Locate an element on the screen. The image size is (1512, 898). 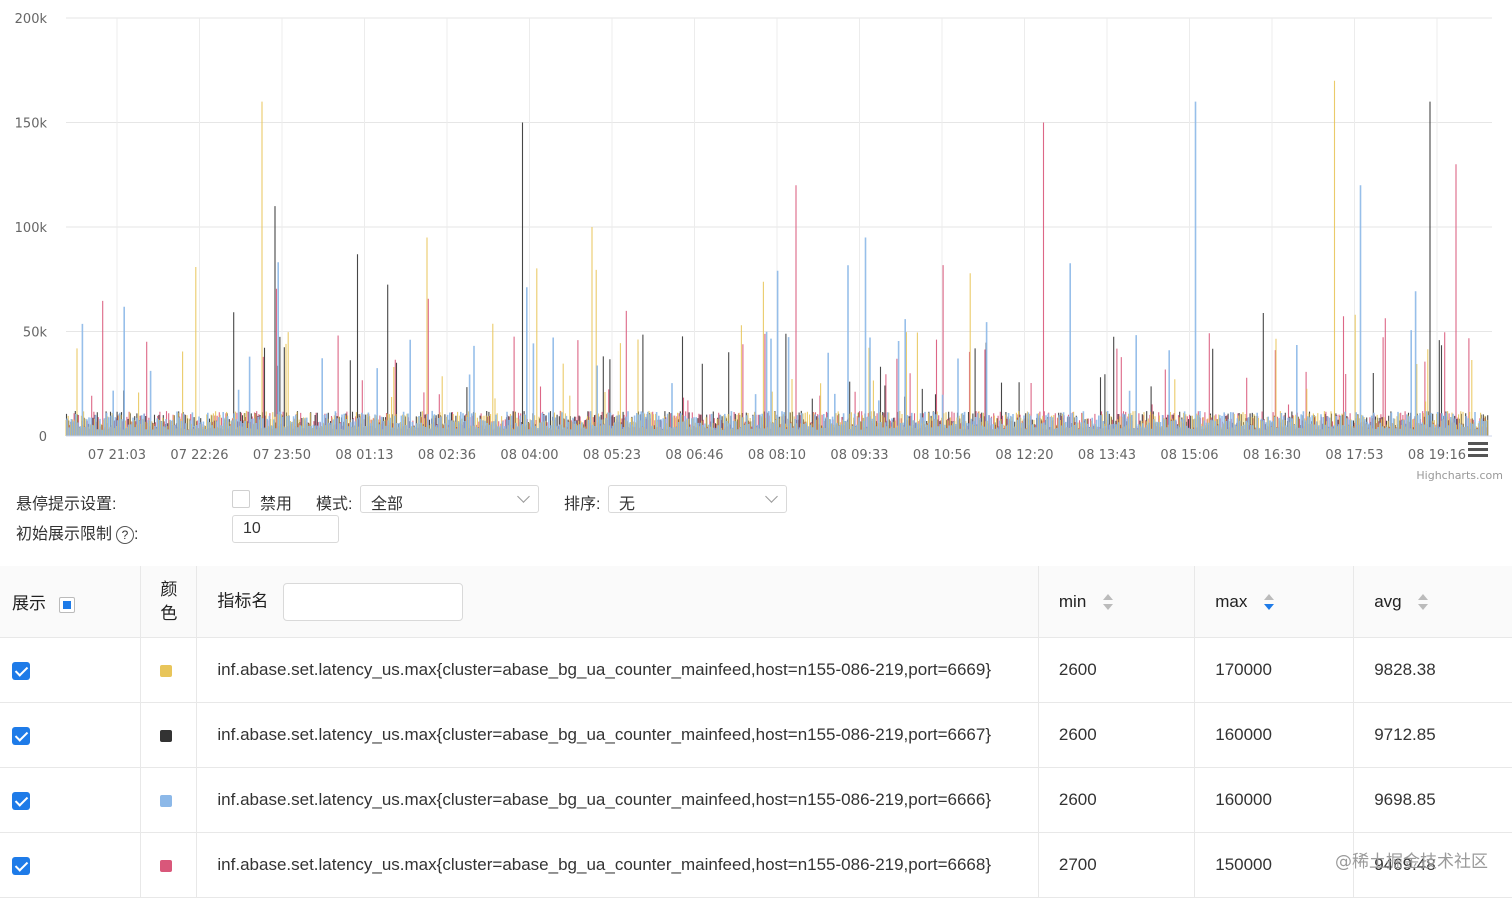
x-tick-label: 08 04:00 is located at coordinates (529, 455).